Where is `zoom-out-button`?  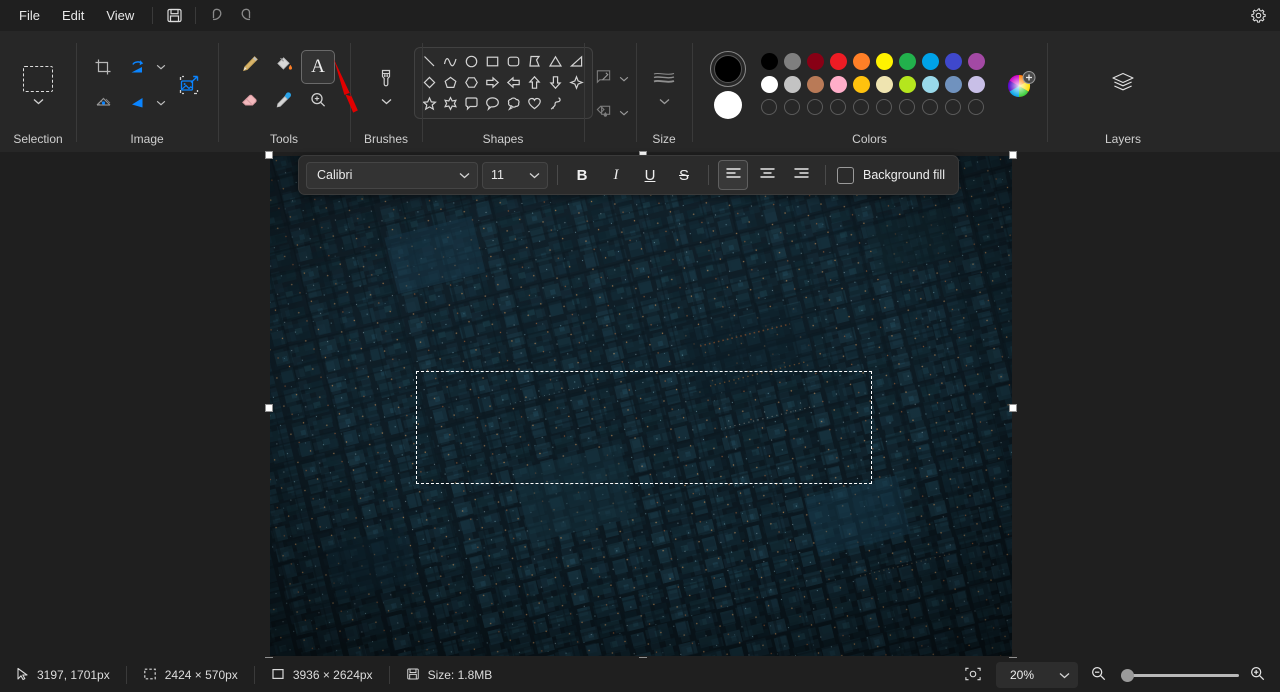
zoom-out-button is located at coordinates (1097, 675).